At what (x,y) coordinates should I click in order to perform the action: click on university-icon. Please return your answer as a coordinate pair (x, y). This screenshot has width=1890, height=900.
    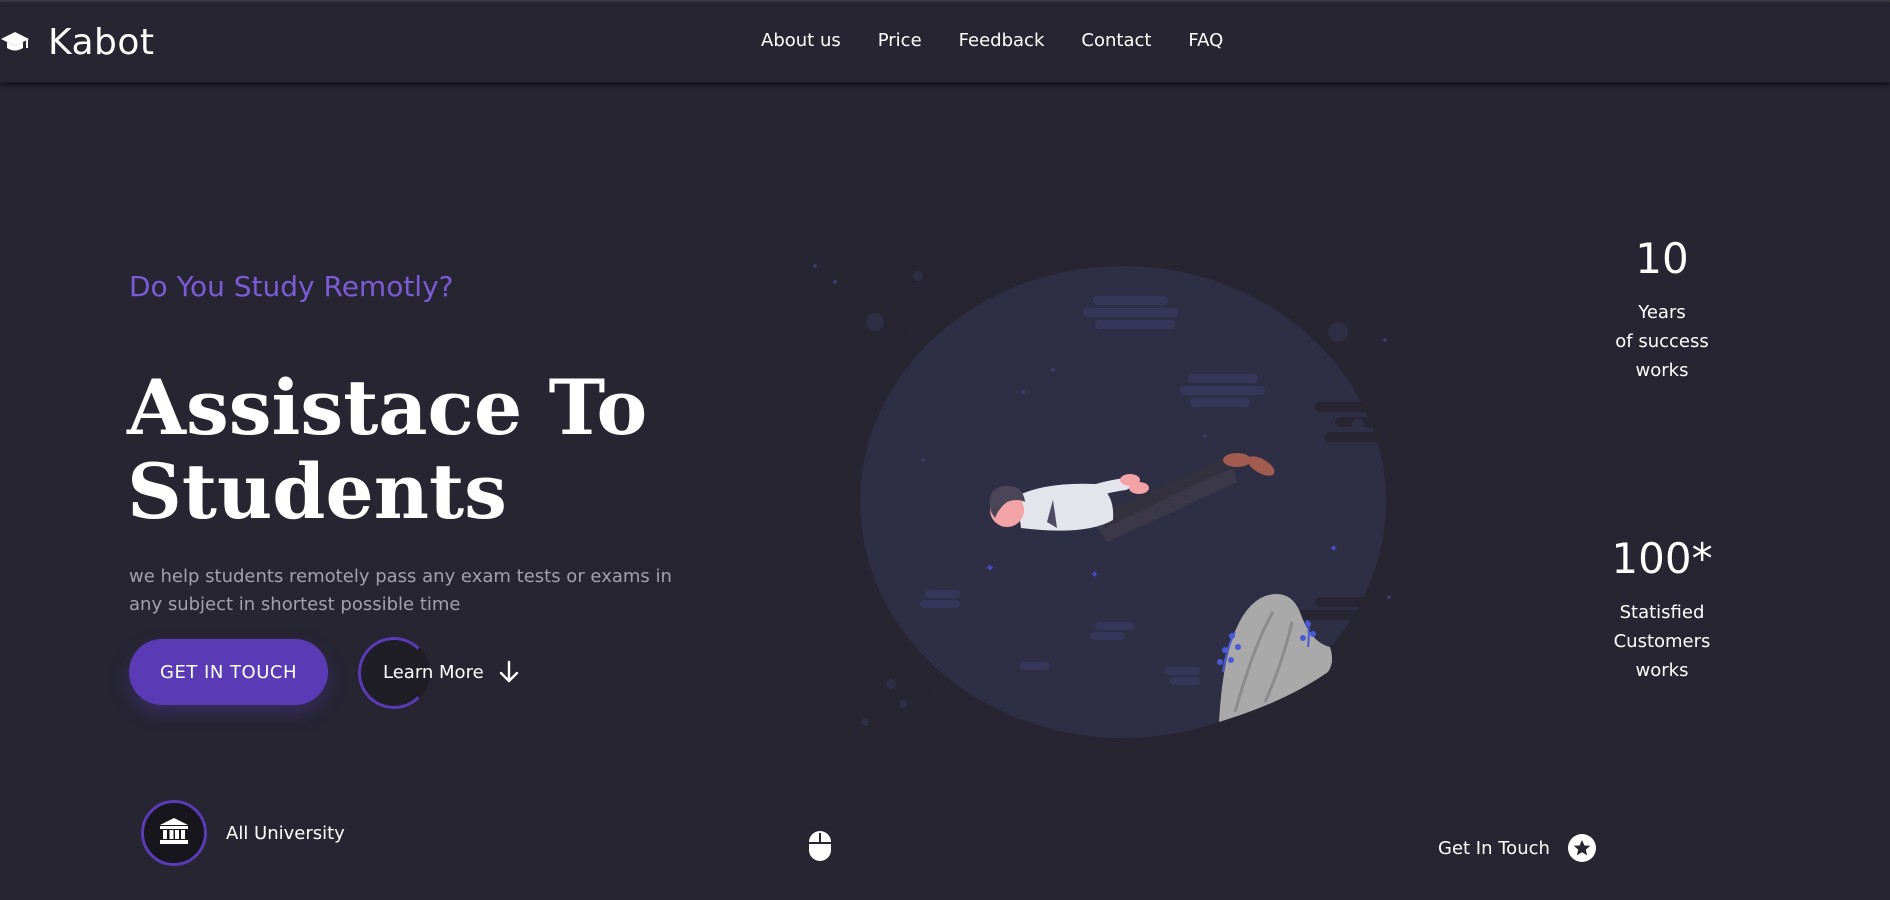
    Looking at the image, I should click on (174, 833).